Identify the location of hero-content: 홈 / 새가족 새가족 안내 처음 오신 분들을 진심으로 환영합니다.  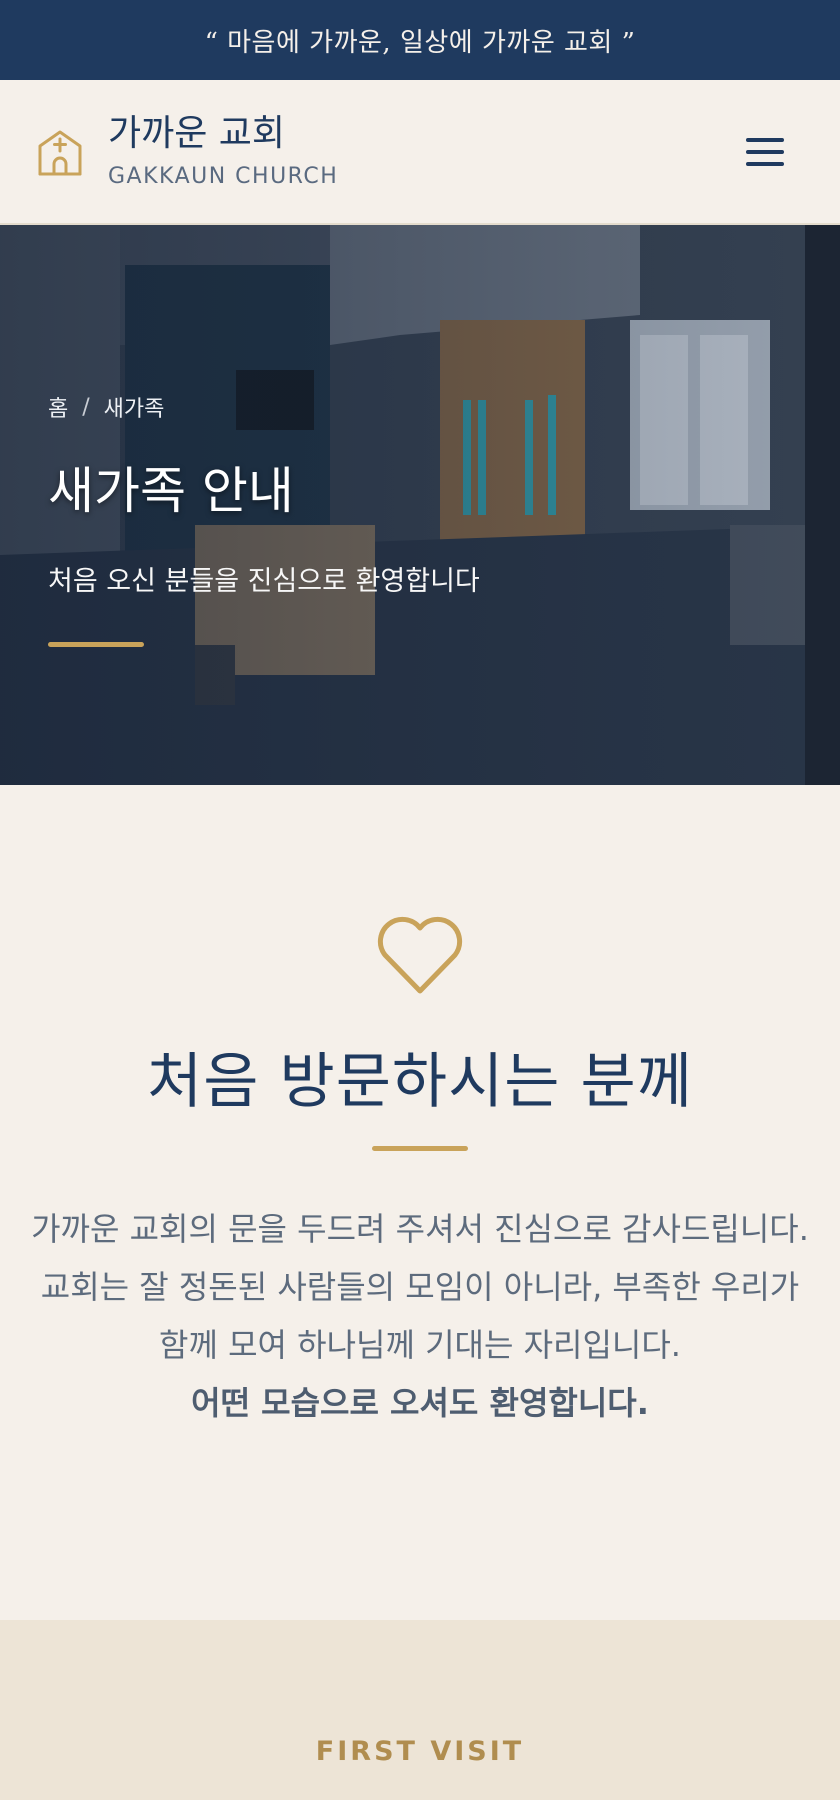
(264, 519).